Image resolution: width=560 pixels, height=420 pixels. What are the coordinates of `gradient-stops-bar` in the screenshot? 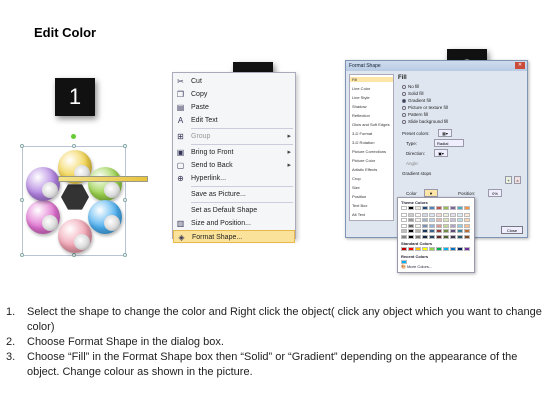 It's located at (103, 179).